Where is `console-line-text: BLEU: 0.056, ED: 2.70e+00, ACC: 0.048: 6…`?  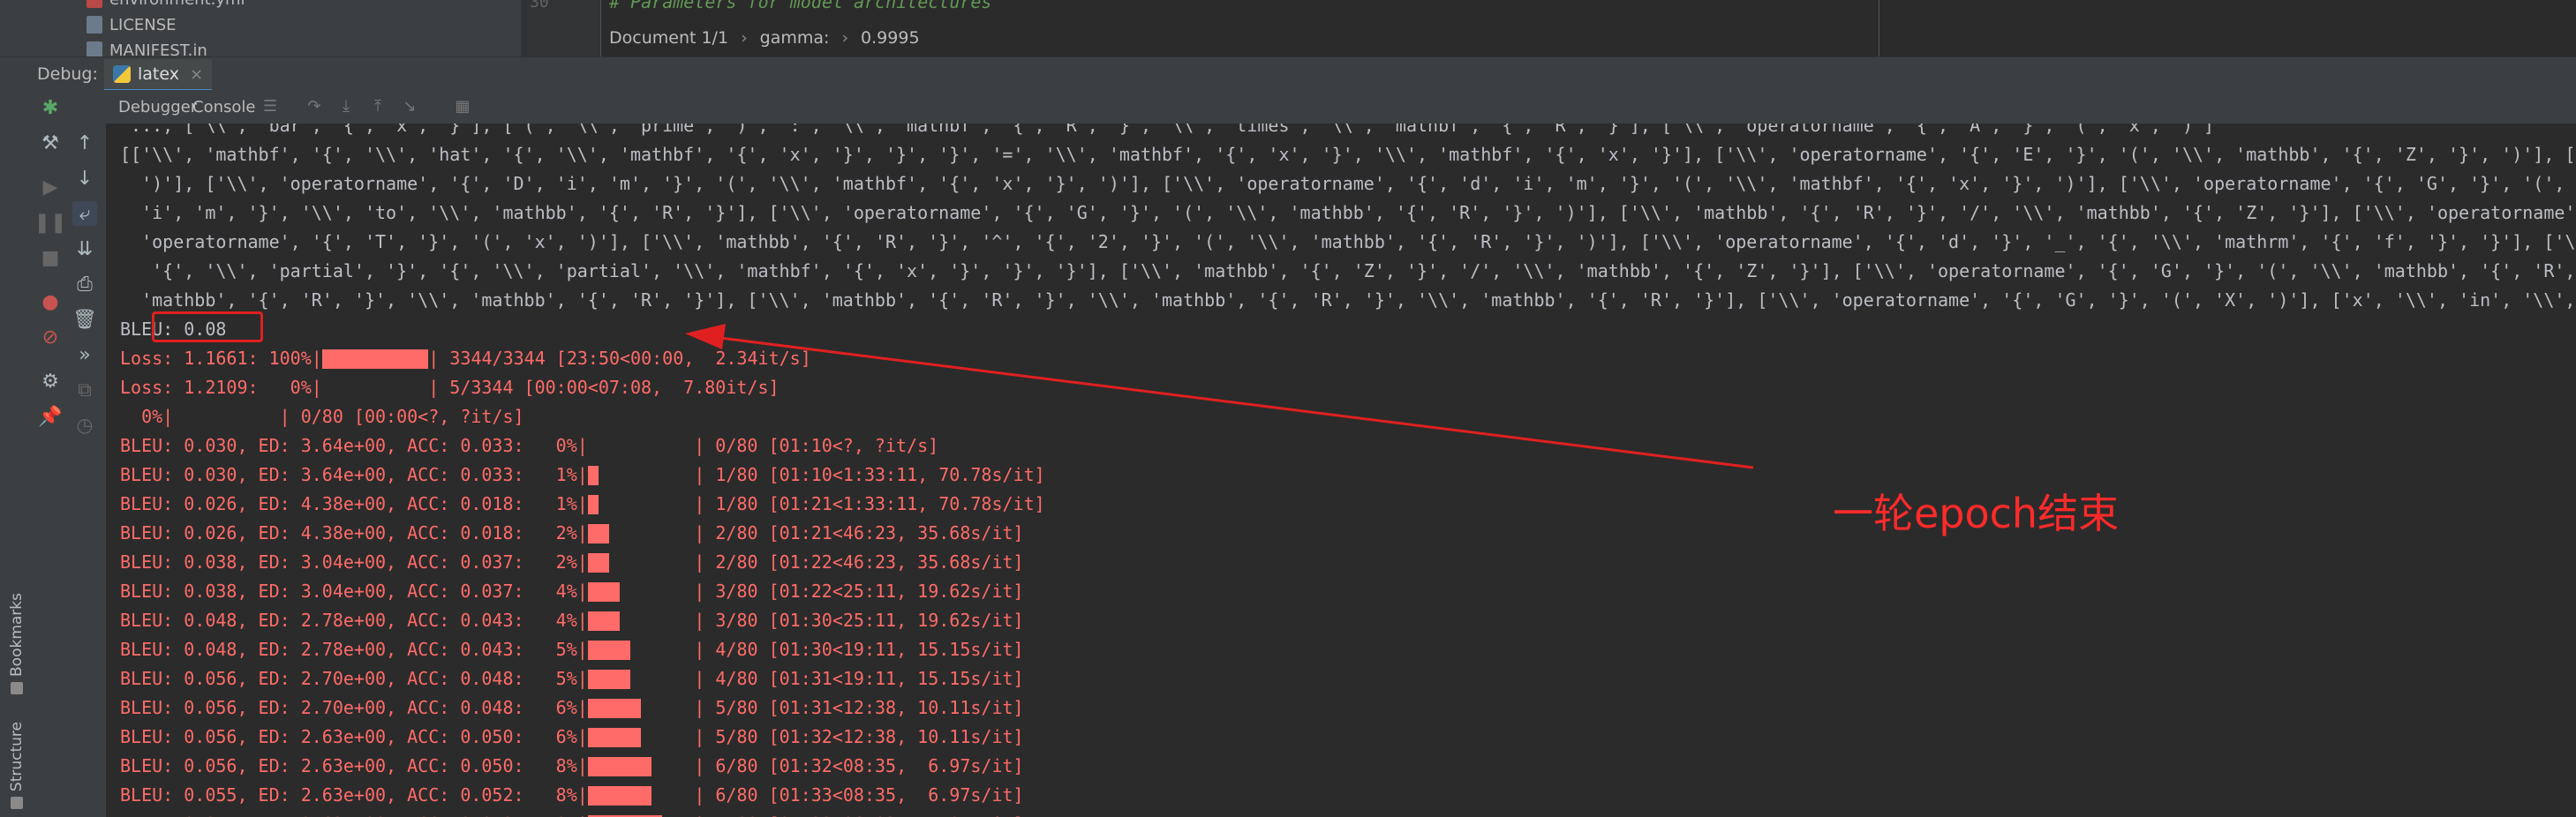
console-line-text: BLEU: 0.056, ED: 2.70e+00, ACC: 0.048: 6… is located at coordinates (354, 707).